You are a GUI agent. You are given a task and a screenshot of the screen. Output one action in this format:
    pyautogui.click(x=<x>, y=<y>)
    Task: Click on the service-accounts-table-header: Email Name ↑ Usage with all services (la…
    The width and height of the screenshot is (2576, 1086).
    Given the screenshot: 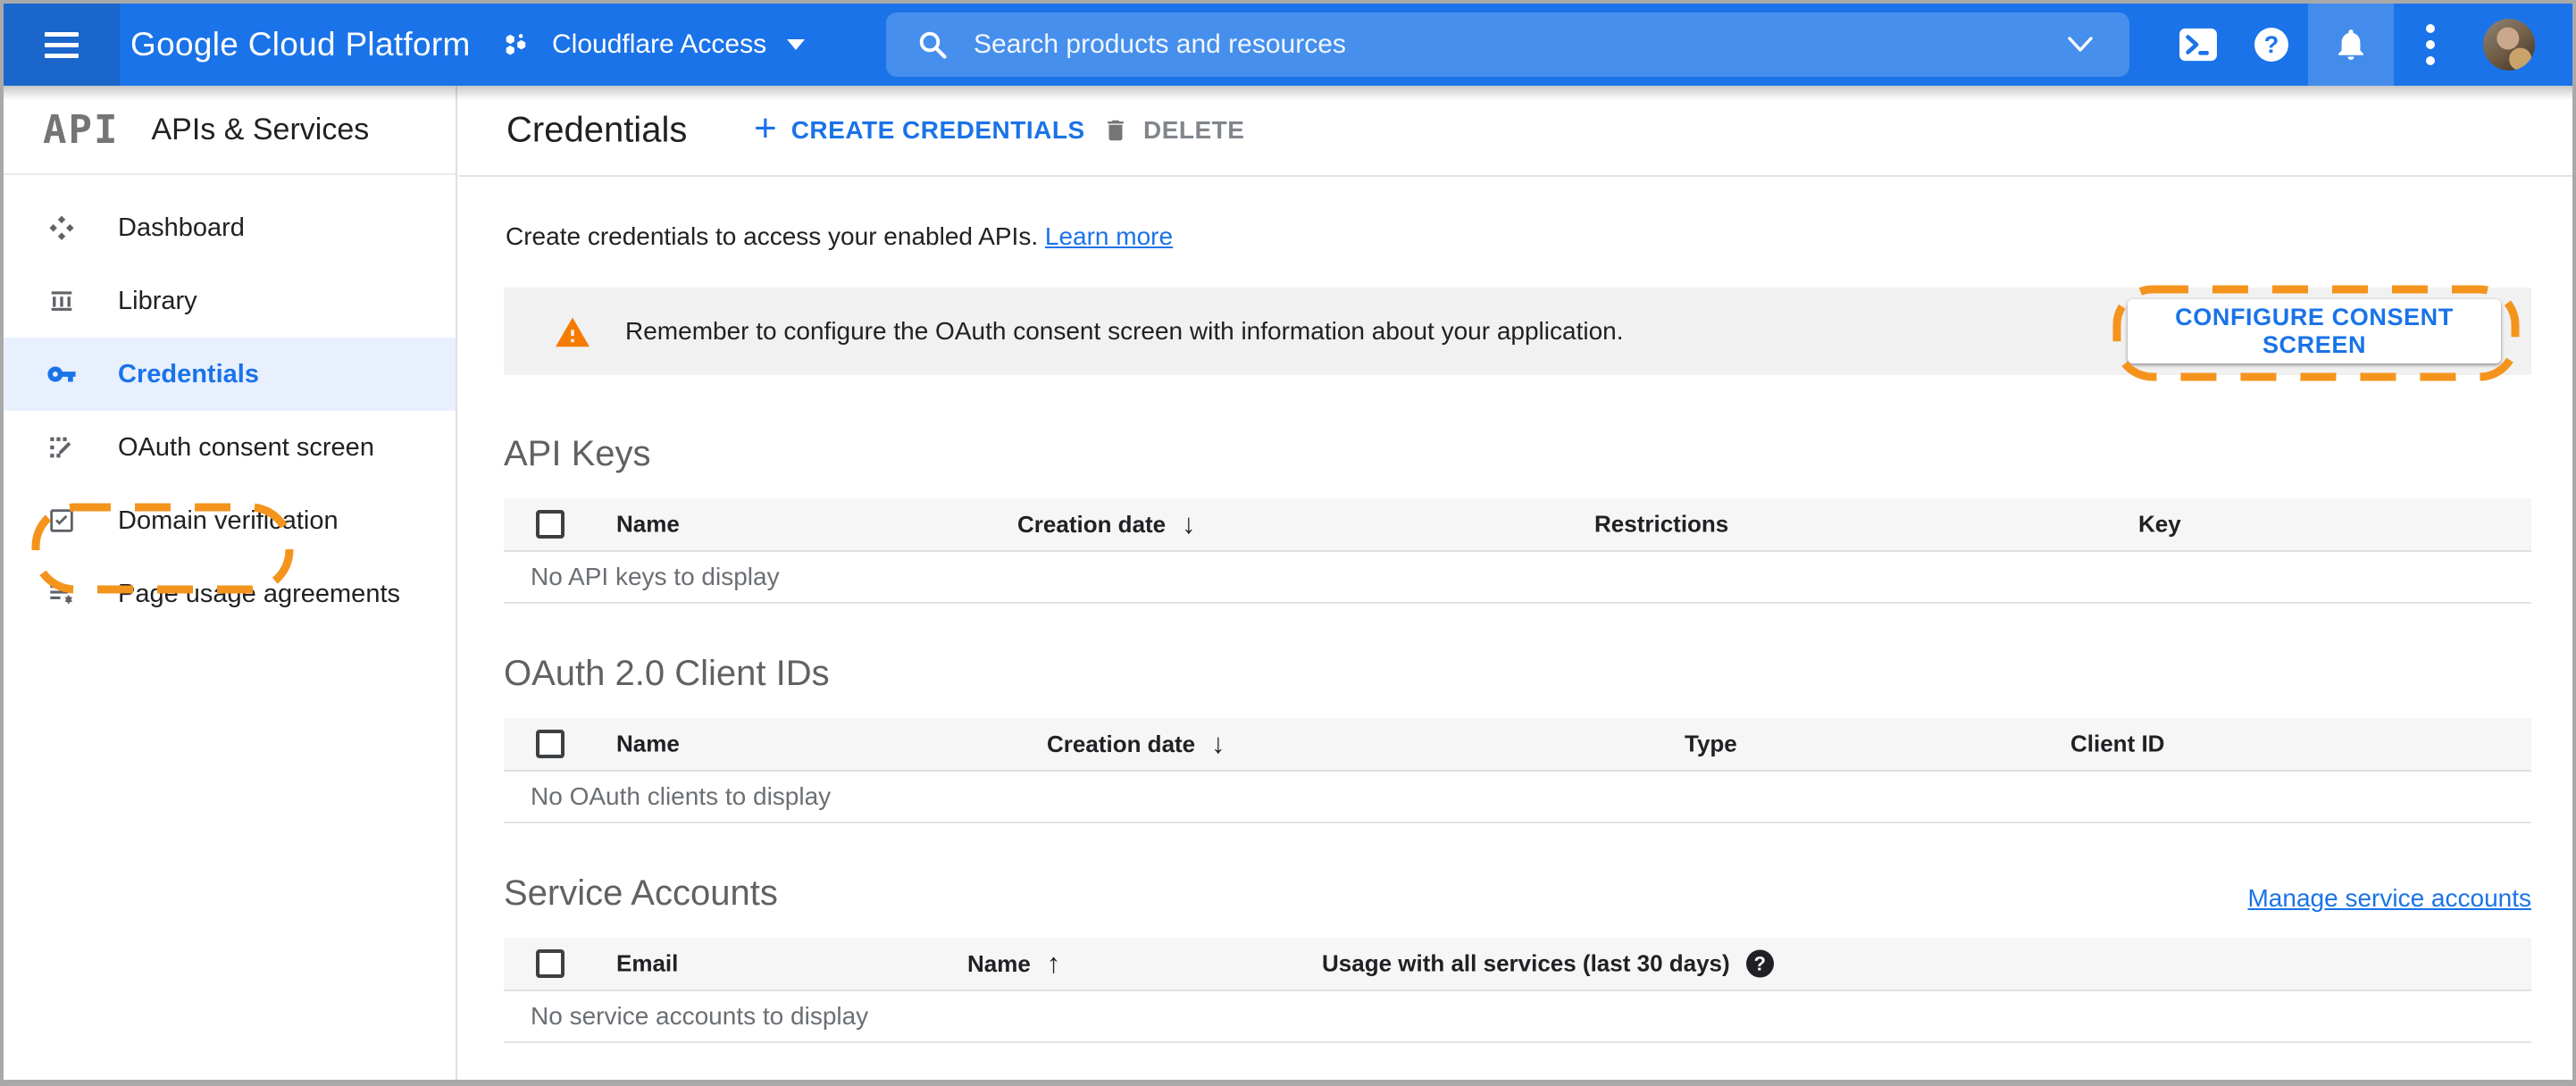 What is the action you would take?
    pyautogui.click(x=1518, y=964)
    